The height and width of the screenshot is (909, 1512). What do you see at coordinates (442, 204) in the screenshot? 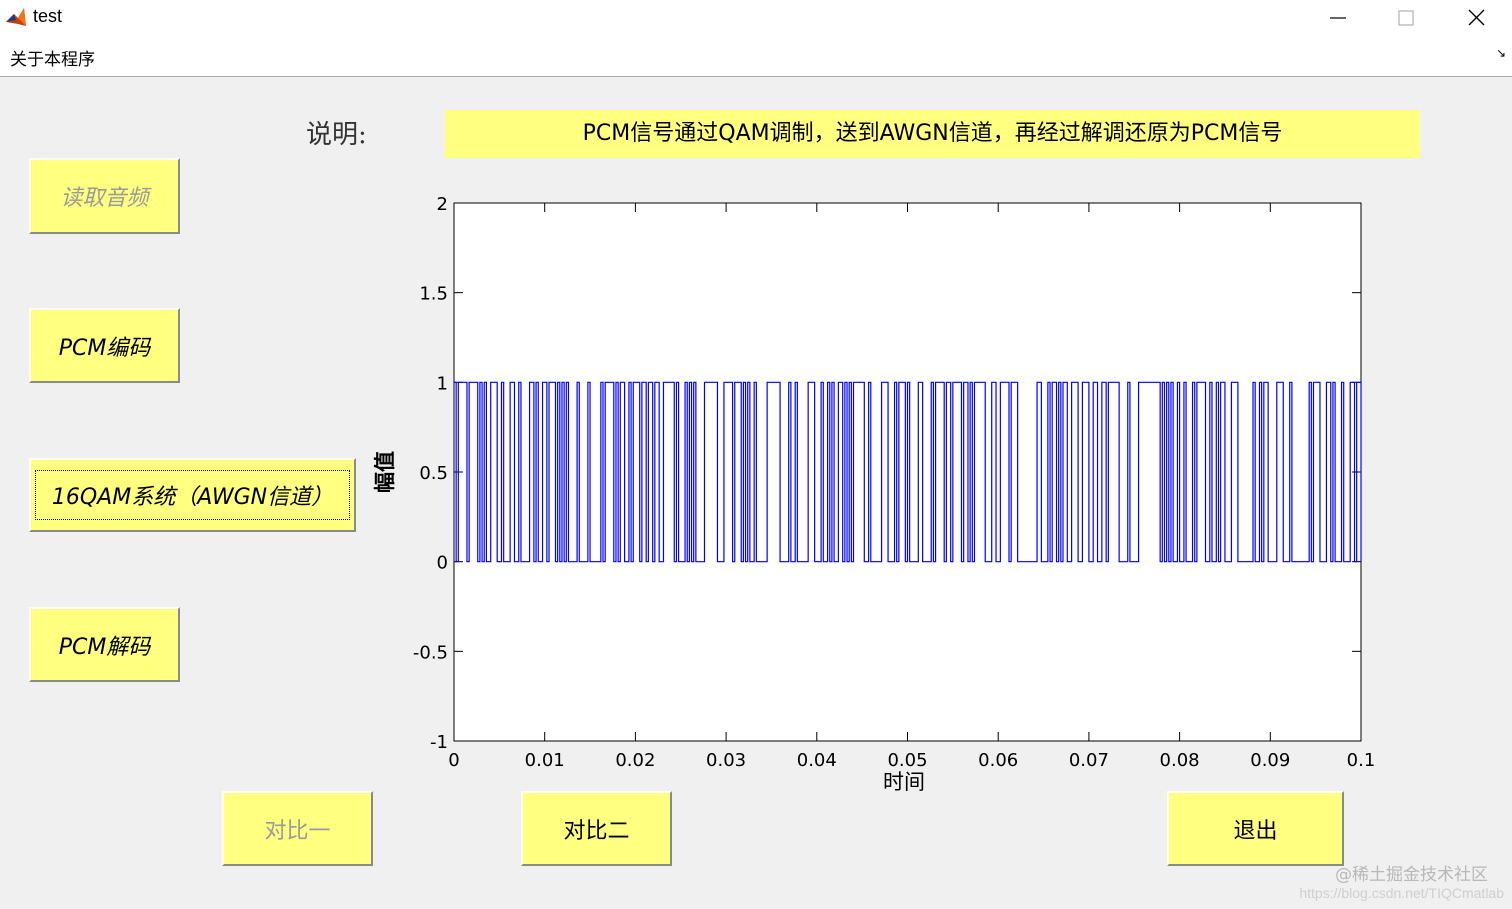
I see `y-tick-label: 2` at bounding box center [442, 204].